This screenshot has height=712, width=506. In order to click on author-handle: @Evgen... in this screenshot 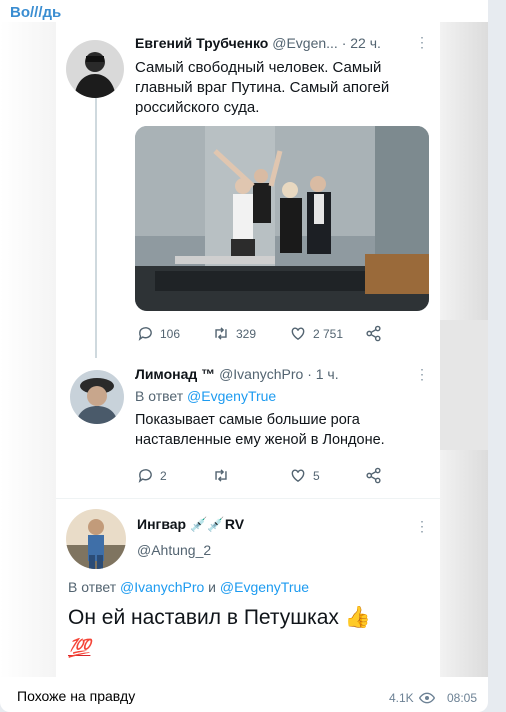, I will do `click(305, 43)`.